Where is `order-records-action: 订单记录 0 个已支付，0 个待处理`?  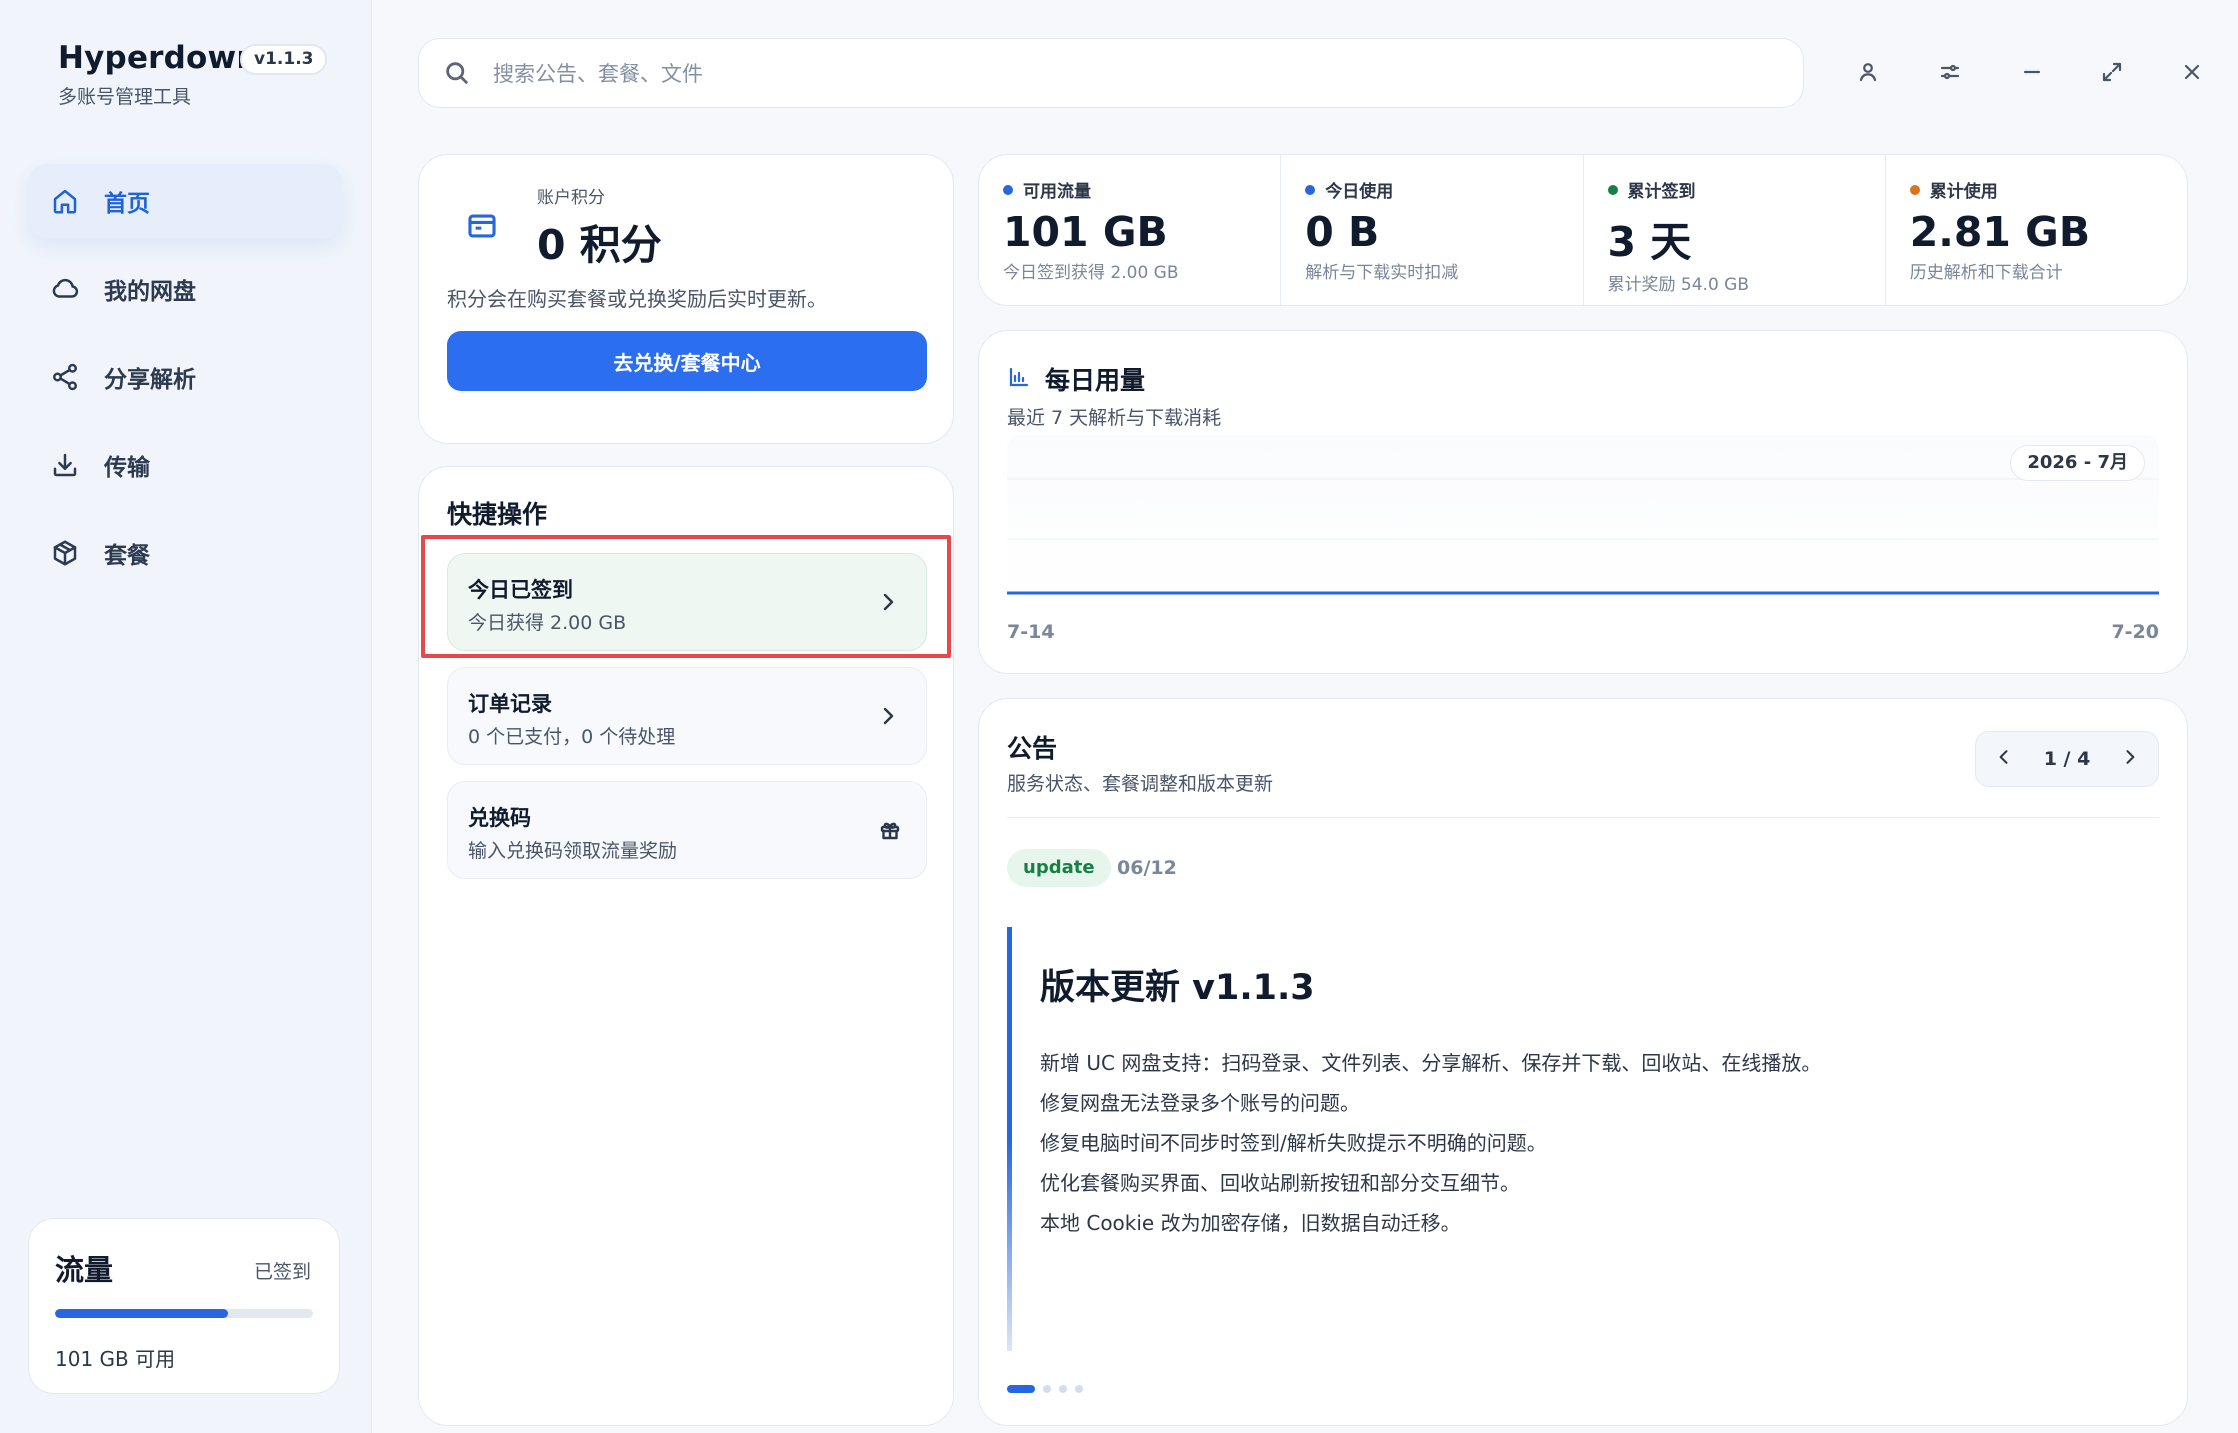 order-records-action: 订单记录 0 个已支付，0 个待处理 is located at coordinates (687, 716).